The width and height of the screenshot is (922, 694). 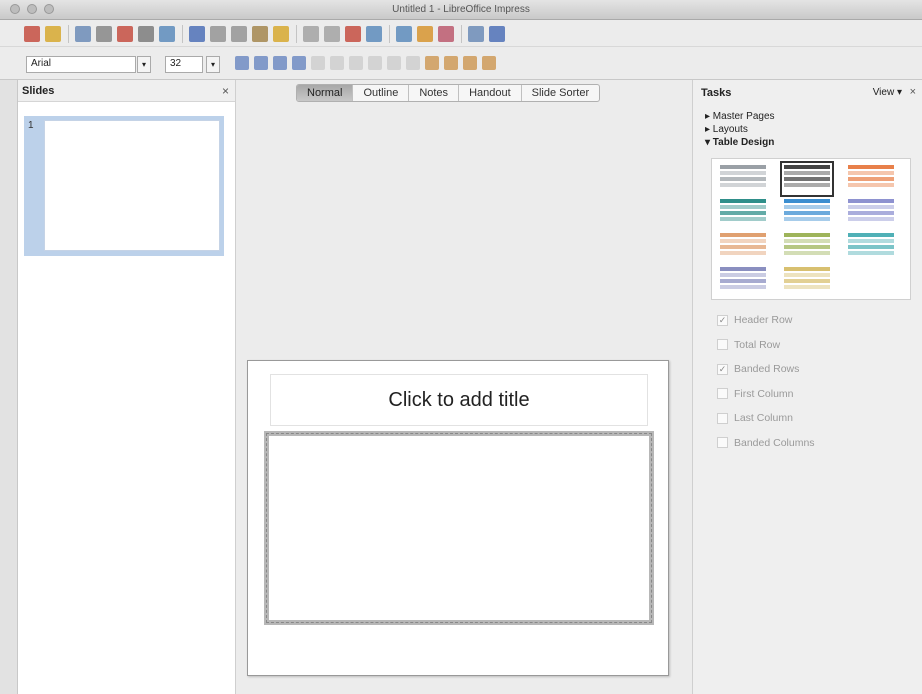 I want to click on save-icon, so click(x=83, y=34).